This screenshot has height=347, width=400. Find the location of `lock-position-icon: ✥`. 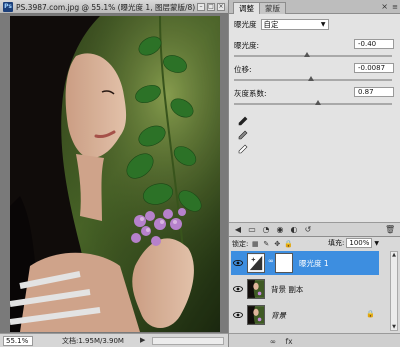

lock-position-icon: ✥ is located at coordinates (277, 244).